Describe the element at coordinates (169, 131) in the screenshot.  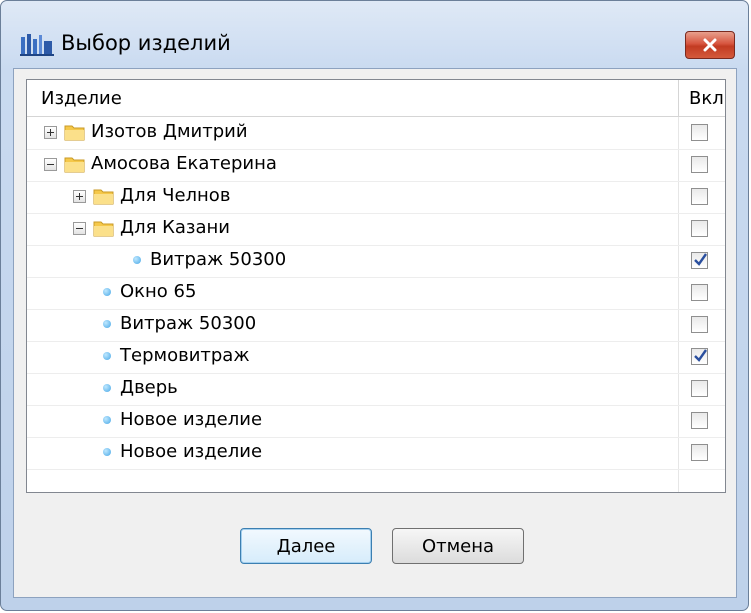
I see `tree-row-label: Изотов Дмитрий` at that location.